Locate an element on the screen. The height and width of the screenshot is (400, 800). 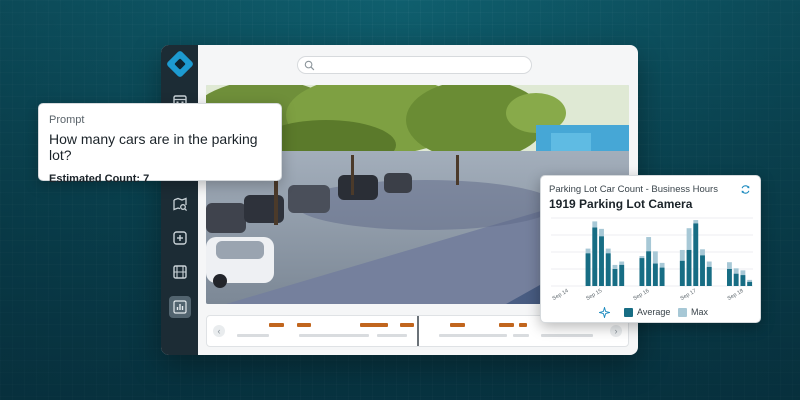
legend-swatch-average is located at coordinates (628, 312).